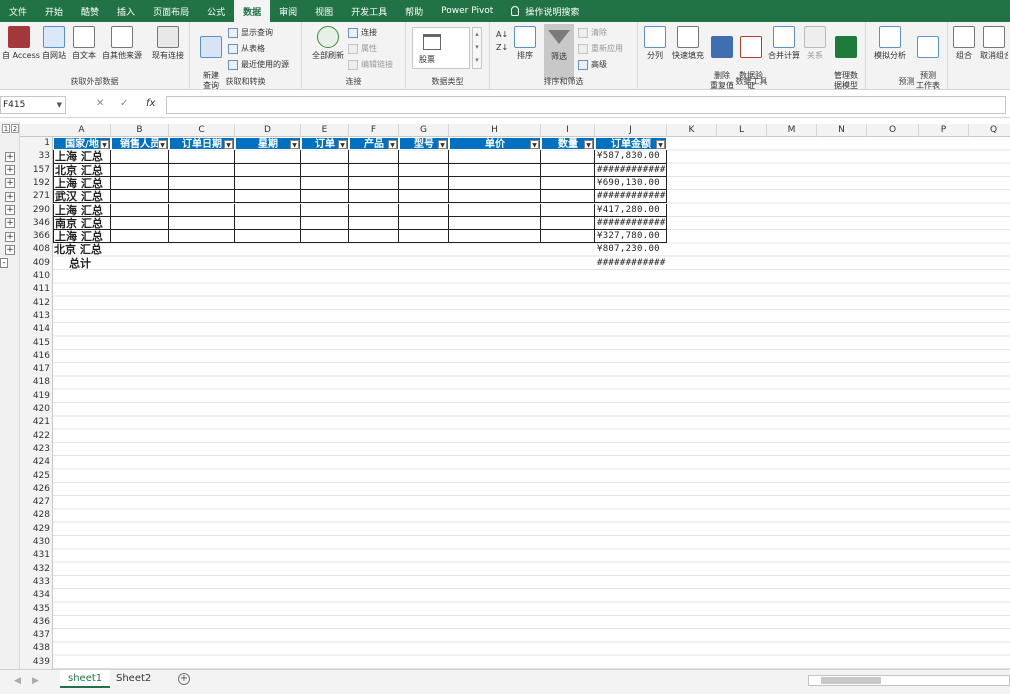 Image resolution: width=1010 pixels, height=694 pixels. Describe the element at coordinates (36, 223) in the screenshot. I see `row-header: 346` at that location.